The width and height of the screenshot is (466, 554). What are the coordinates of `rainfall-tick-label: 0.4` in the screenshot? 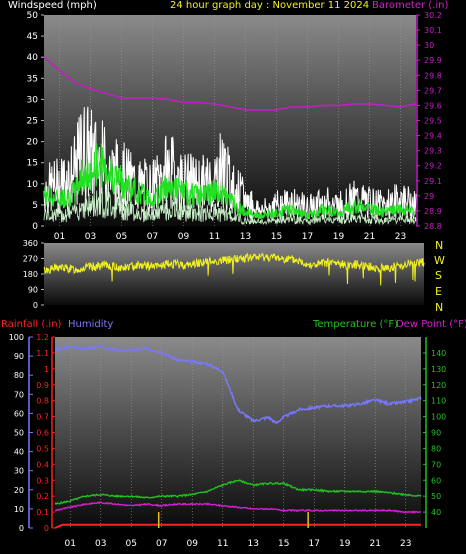 It's located at (42, 464).